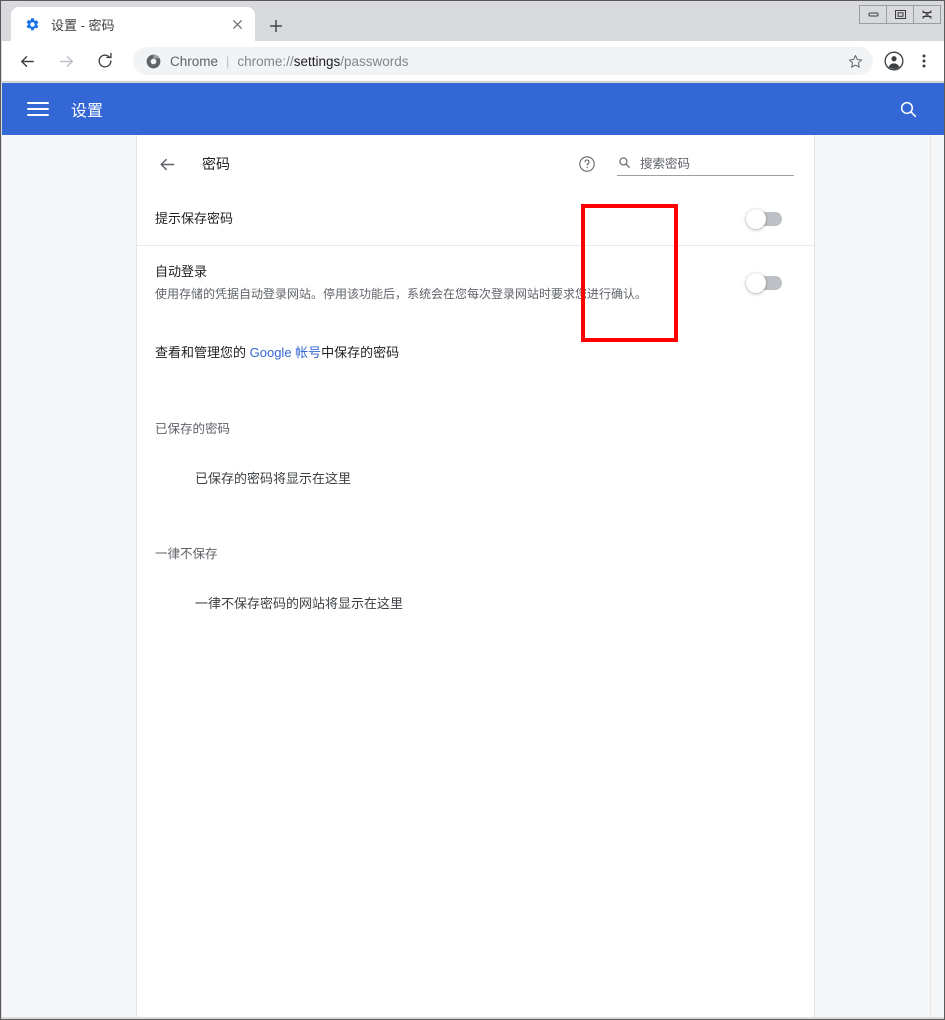 This screenshot has height=1020, width=945. Describe the element at coordinates (924, 61) in the screenshot. I see `browser-menu-icon` at that location.